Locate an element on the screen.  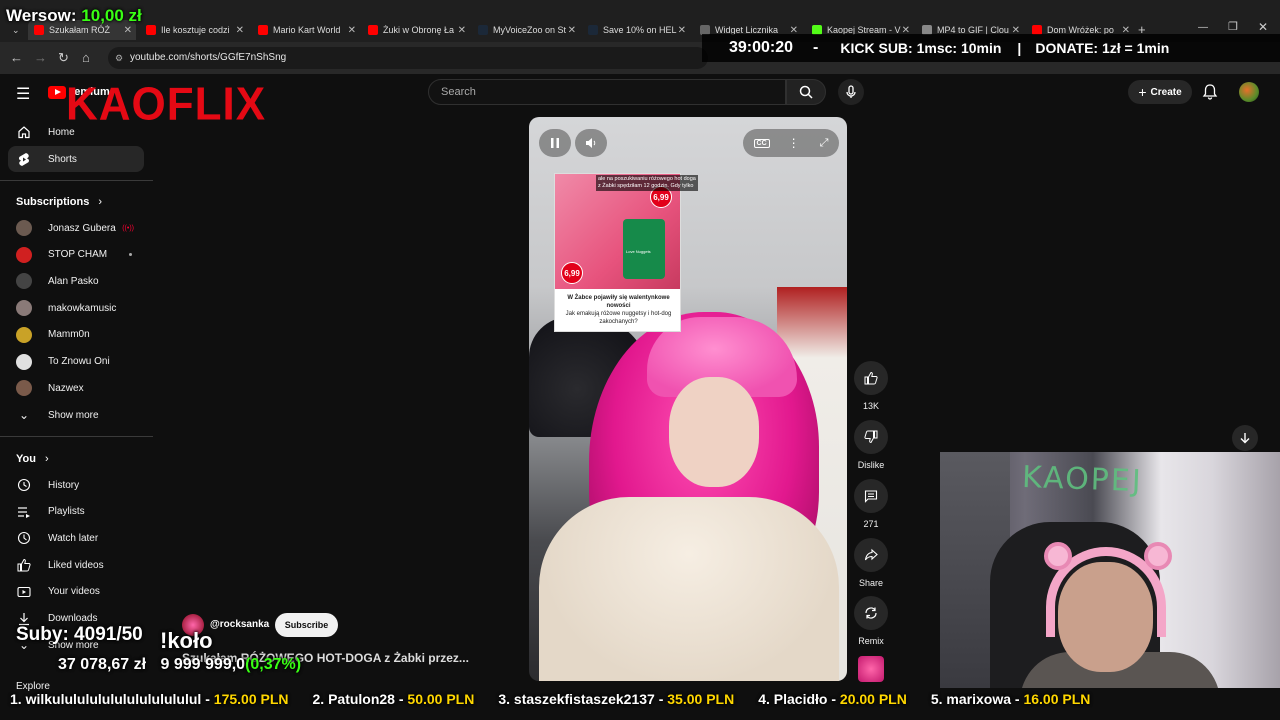
donation-amount: 20.00 PLN is located at coordinates (873, 699).